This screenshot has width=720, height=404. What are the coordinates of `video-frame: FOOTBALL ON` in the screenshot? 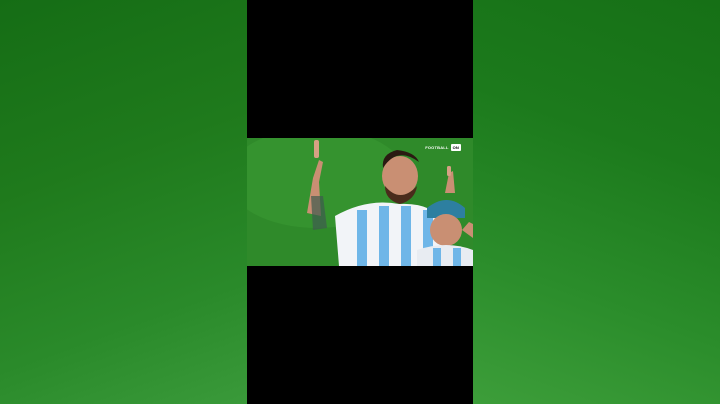 It's located at (360, 202).